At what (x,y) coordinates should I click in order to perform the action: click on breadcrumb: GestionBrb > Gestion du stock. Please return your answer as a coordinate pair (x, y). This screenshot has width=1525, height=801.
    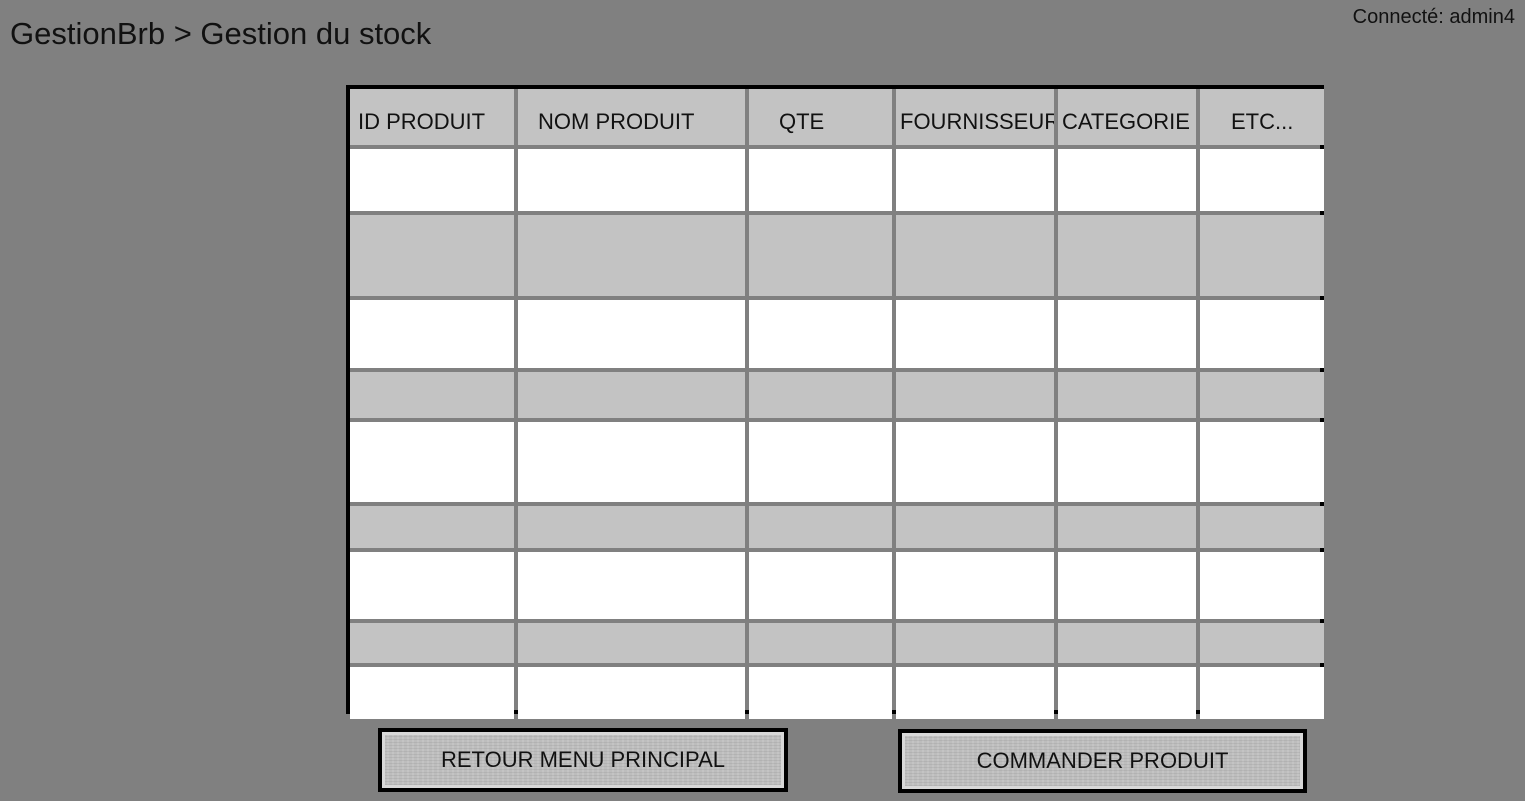
    Looking at the image, I should click on (221, 33).